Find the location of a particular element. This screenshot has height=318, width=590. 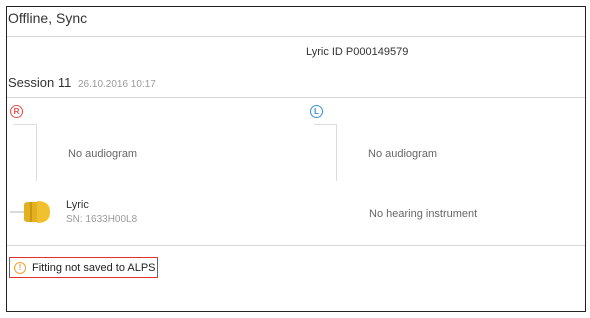

hearing-aid-icon is located at coordinates (30, 212).